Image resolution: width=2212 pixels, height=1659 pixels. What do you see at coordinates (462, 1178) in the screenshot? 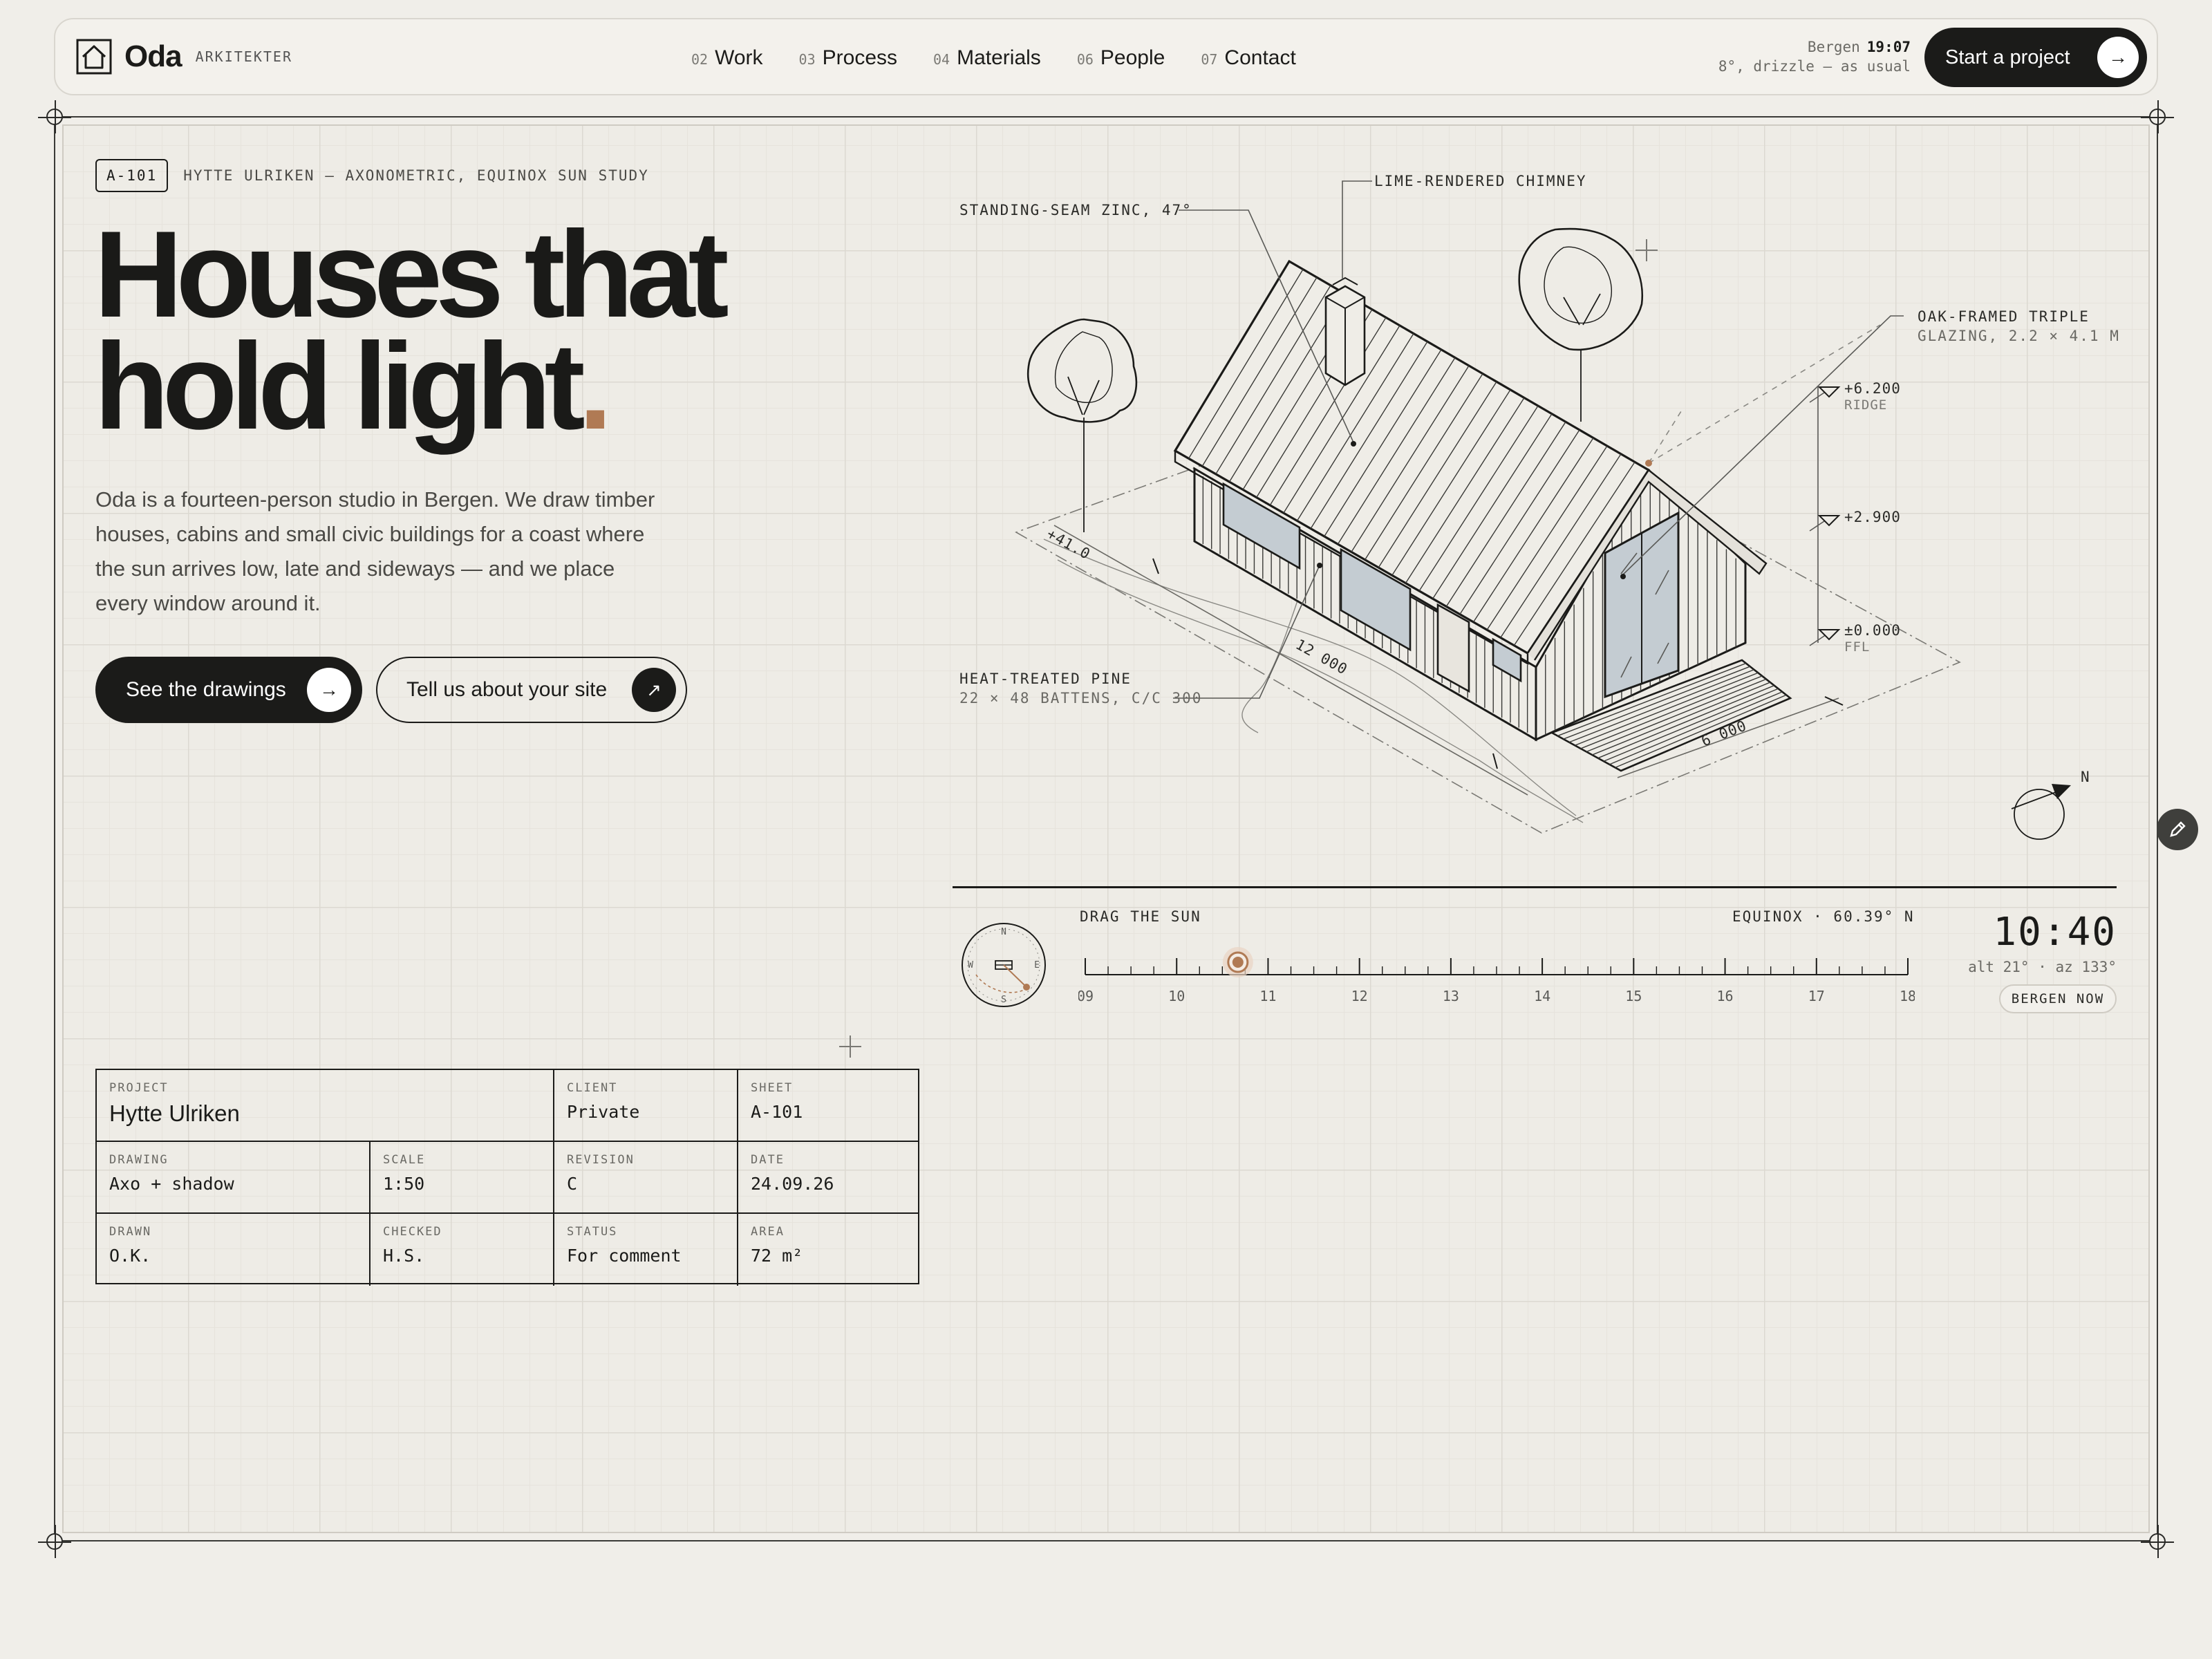
I see `title-block-scale: SCALE 1:50` at bounding box center [462, 1178].